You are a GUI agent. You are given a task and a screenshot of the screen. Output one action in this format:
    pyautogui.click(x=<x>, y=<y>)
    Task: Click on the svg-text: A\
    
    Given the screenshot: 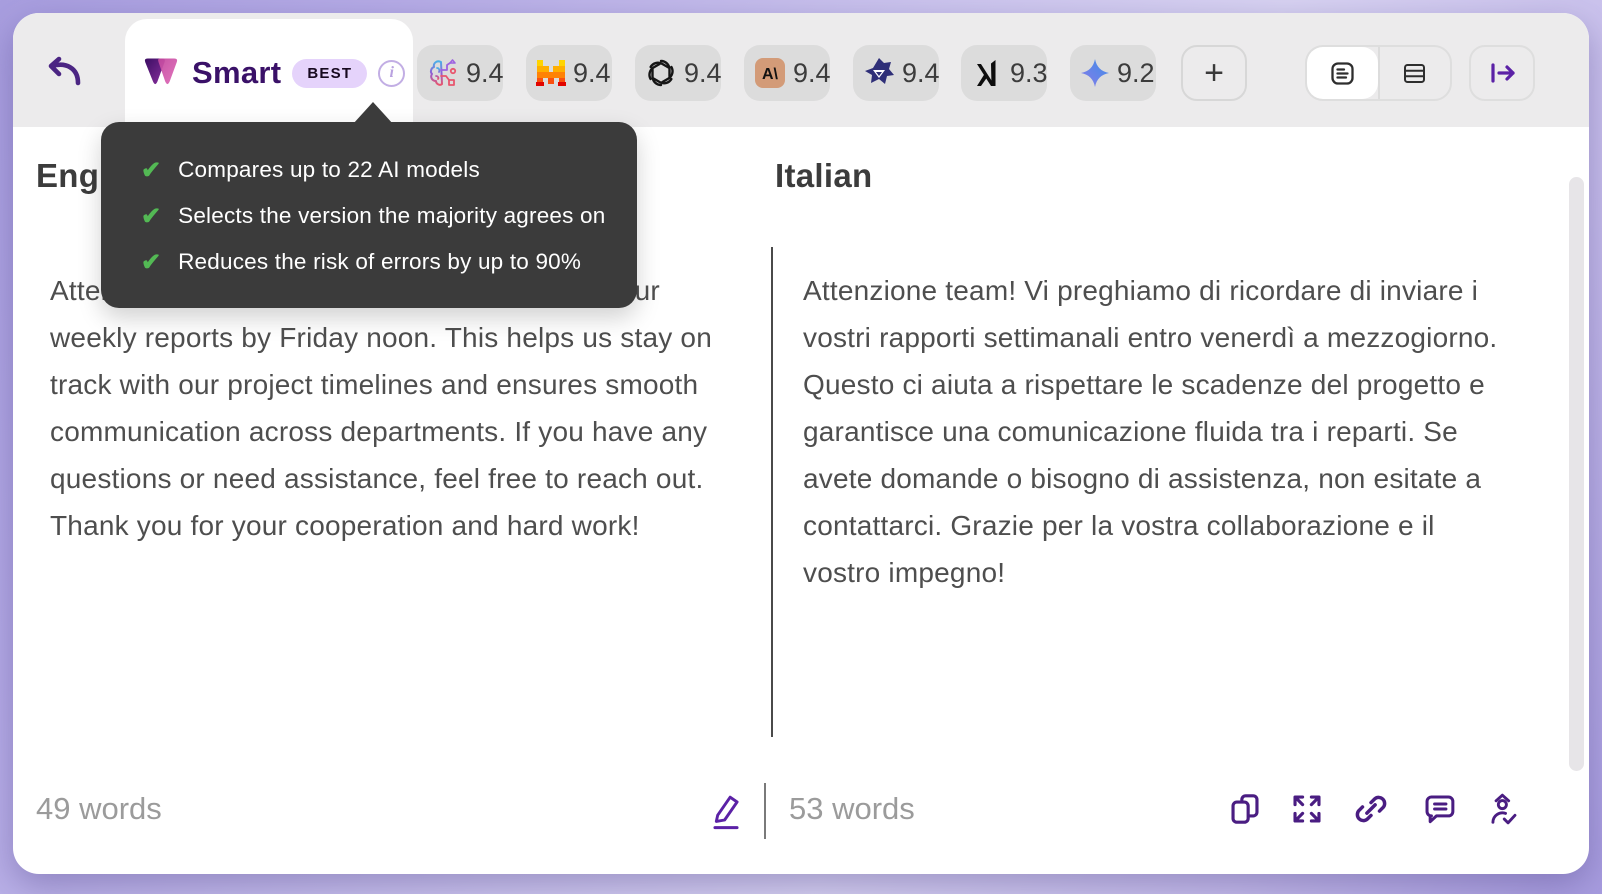 What is the action you would take?
    pyautogui.click(x=770, y=74)
    